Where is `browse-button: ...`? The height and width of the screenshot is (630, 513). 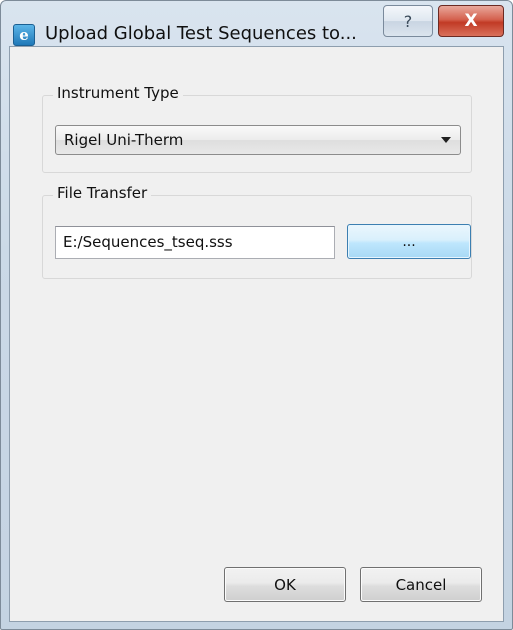 browse-button: ... is located at coordinates (409, 241).